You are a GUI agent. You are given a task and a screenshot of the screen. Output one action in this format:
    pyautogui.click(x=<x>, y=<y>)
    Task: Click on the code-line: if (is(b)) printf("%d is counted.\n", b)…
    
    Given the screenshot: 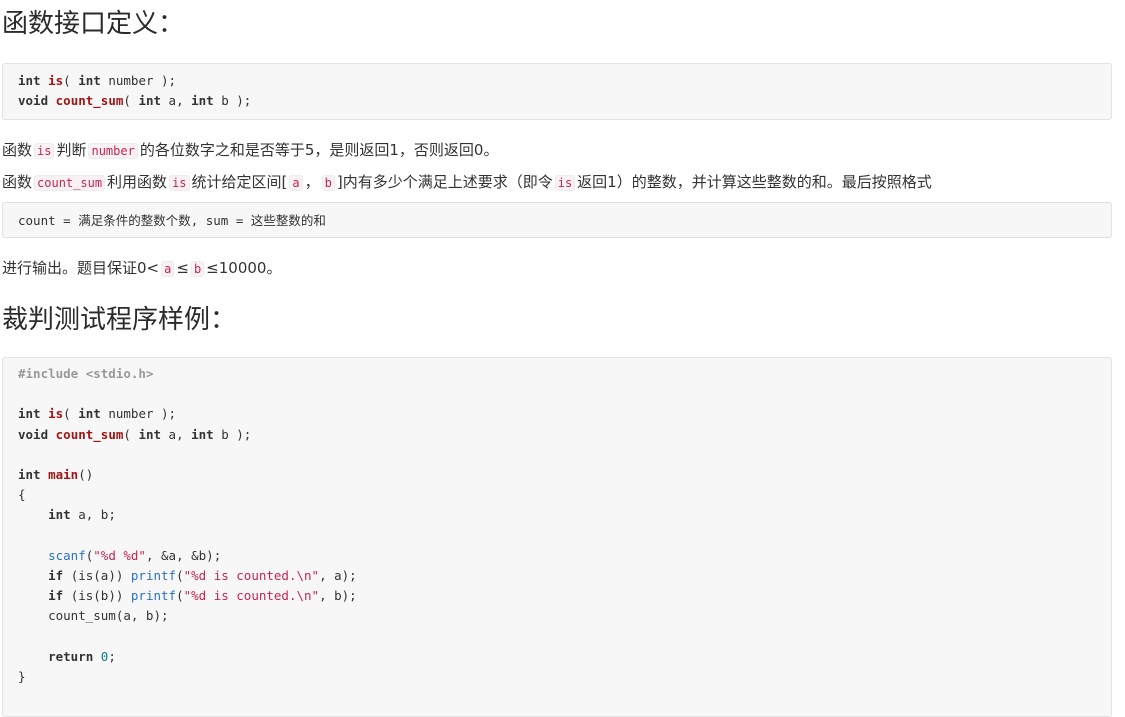 What is the action you would take?
    pyautogui.click(x=557, y=596)
    